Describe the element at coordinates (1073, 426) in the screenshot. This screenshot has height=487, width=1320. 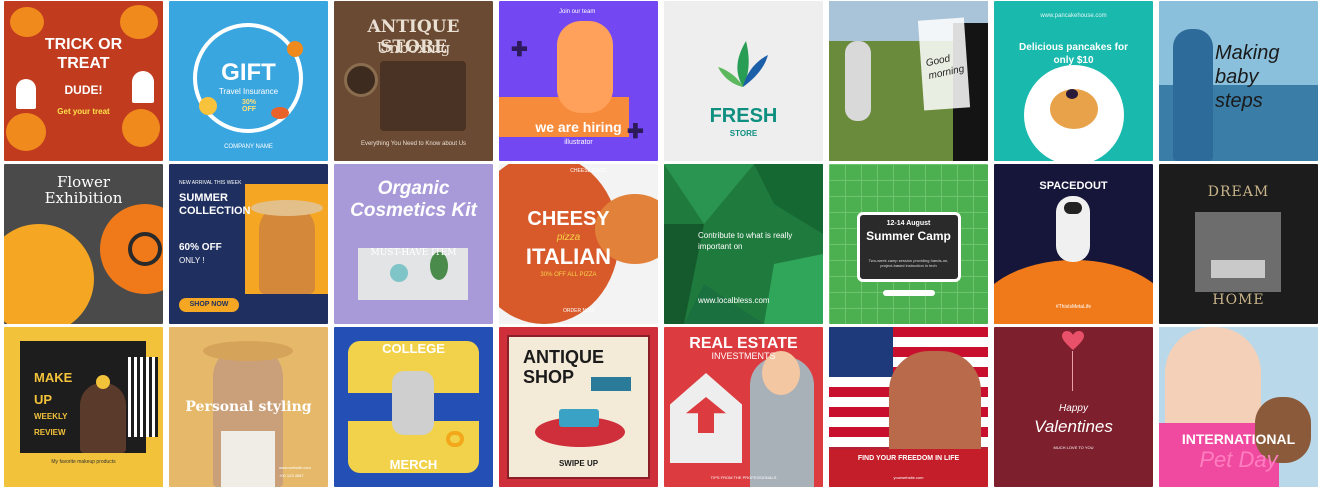
I see `tile-title-2: Valentines` at that location.